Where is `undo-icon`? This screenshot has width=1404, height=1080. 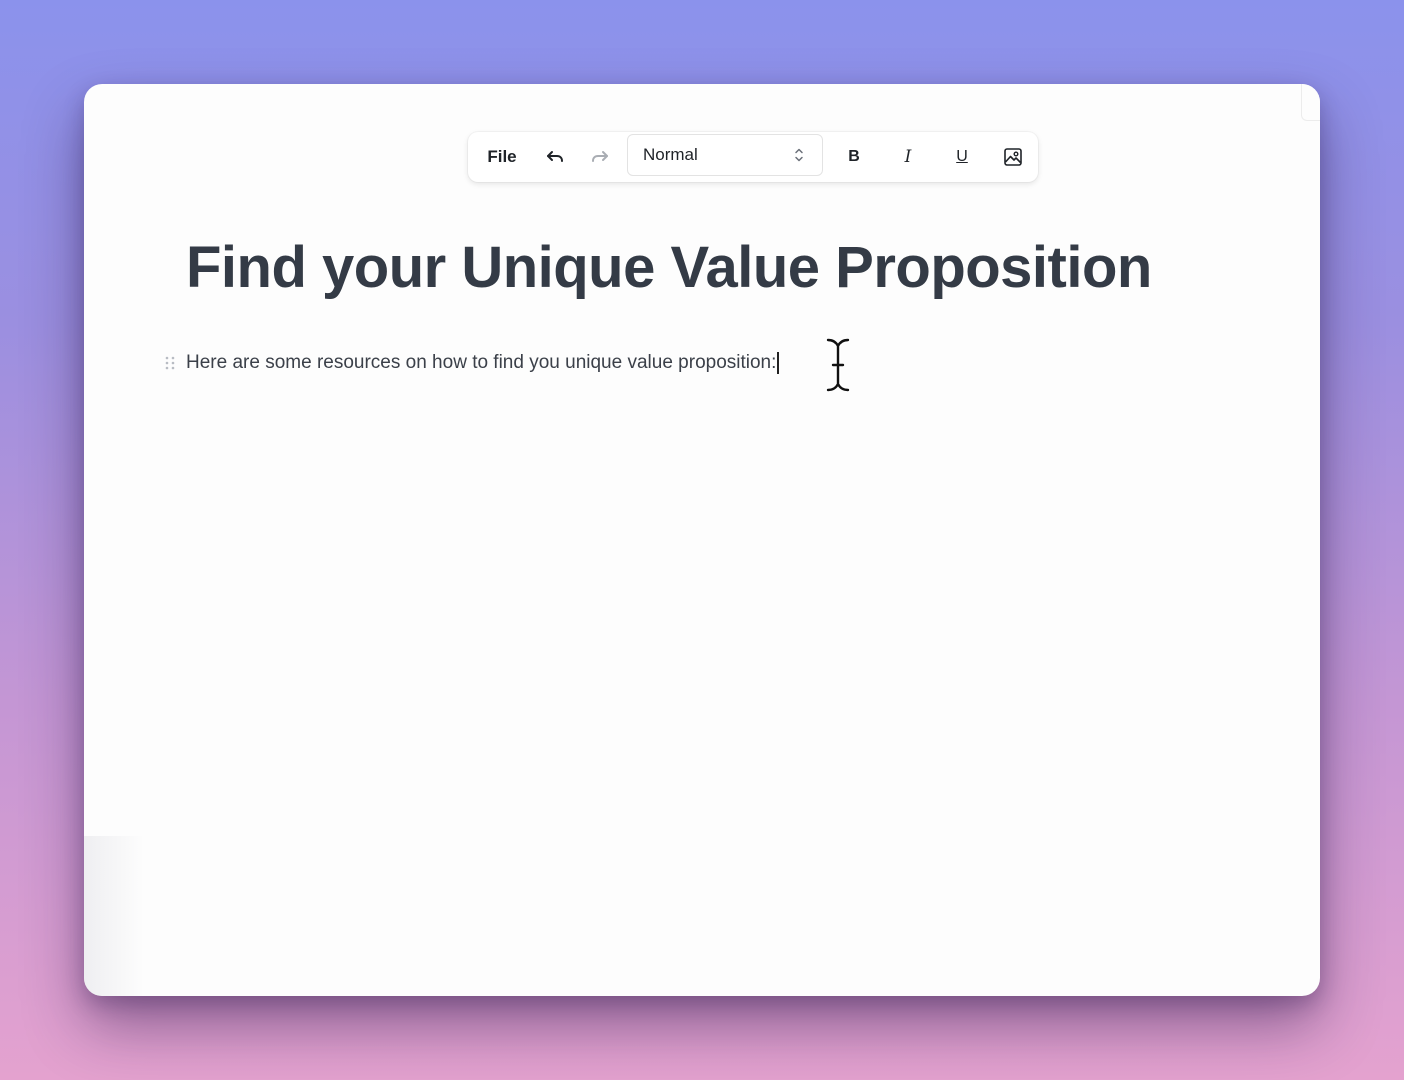
undo-icon is located at coordinates (555, 156).